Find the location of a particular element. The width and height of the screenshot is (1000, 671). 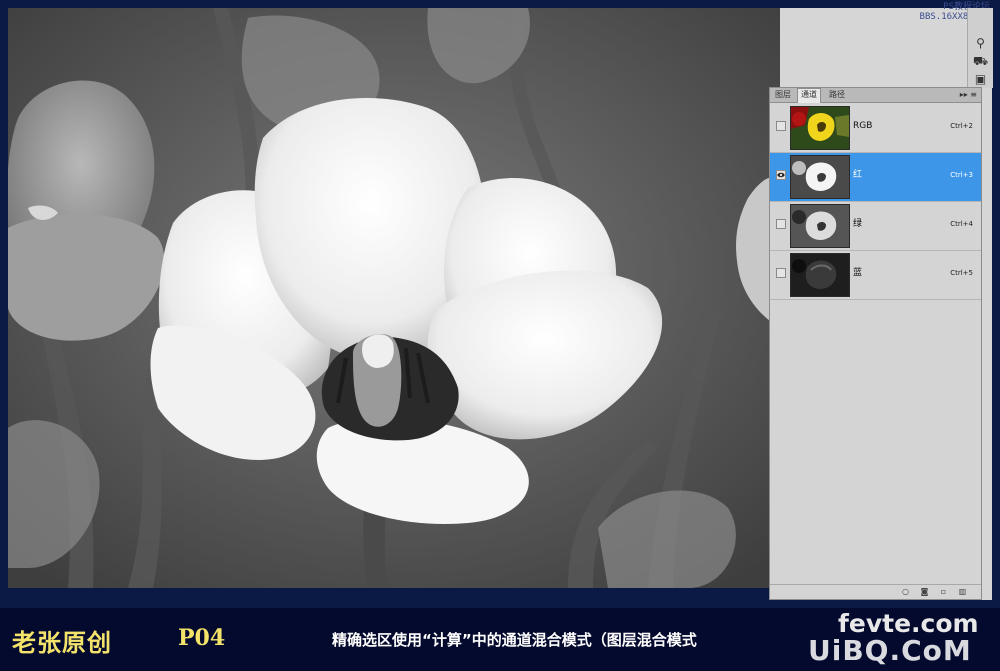

green-thumbnail is located at coordinates (820, 226).